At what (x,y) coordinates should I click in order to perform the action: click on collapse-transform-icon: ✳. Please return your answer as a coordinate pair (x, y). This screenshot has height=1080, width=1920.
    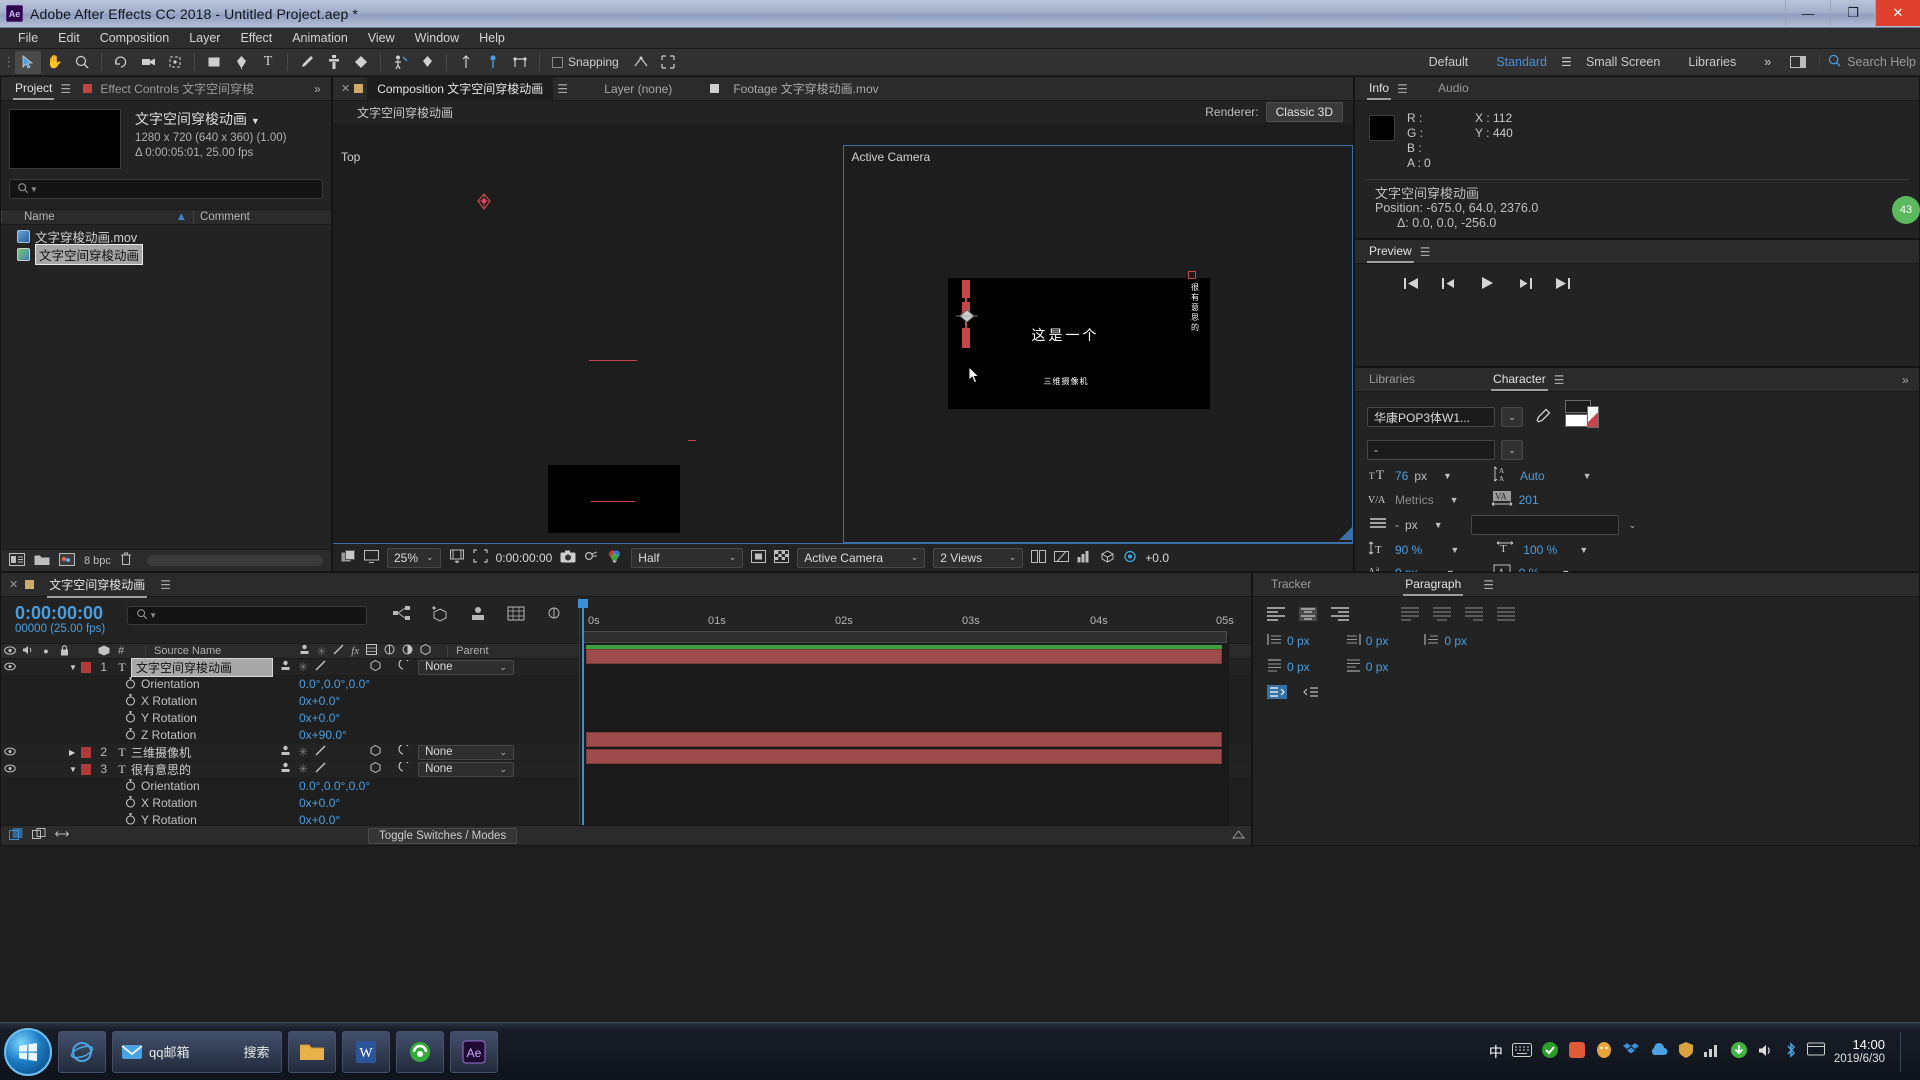
    Looking at the image, I should click on (303, 752).